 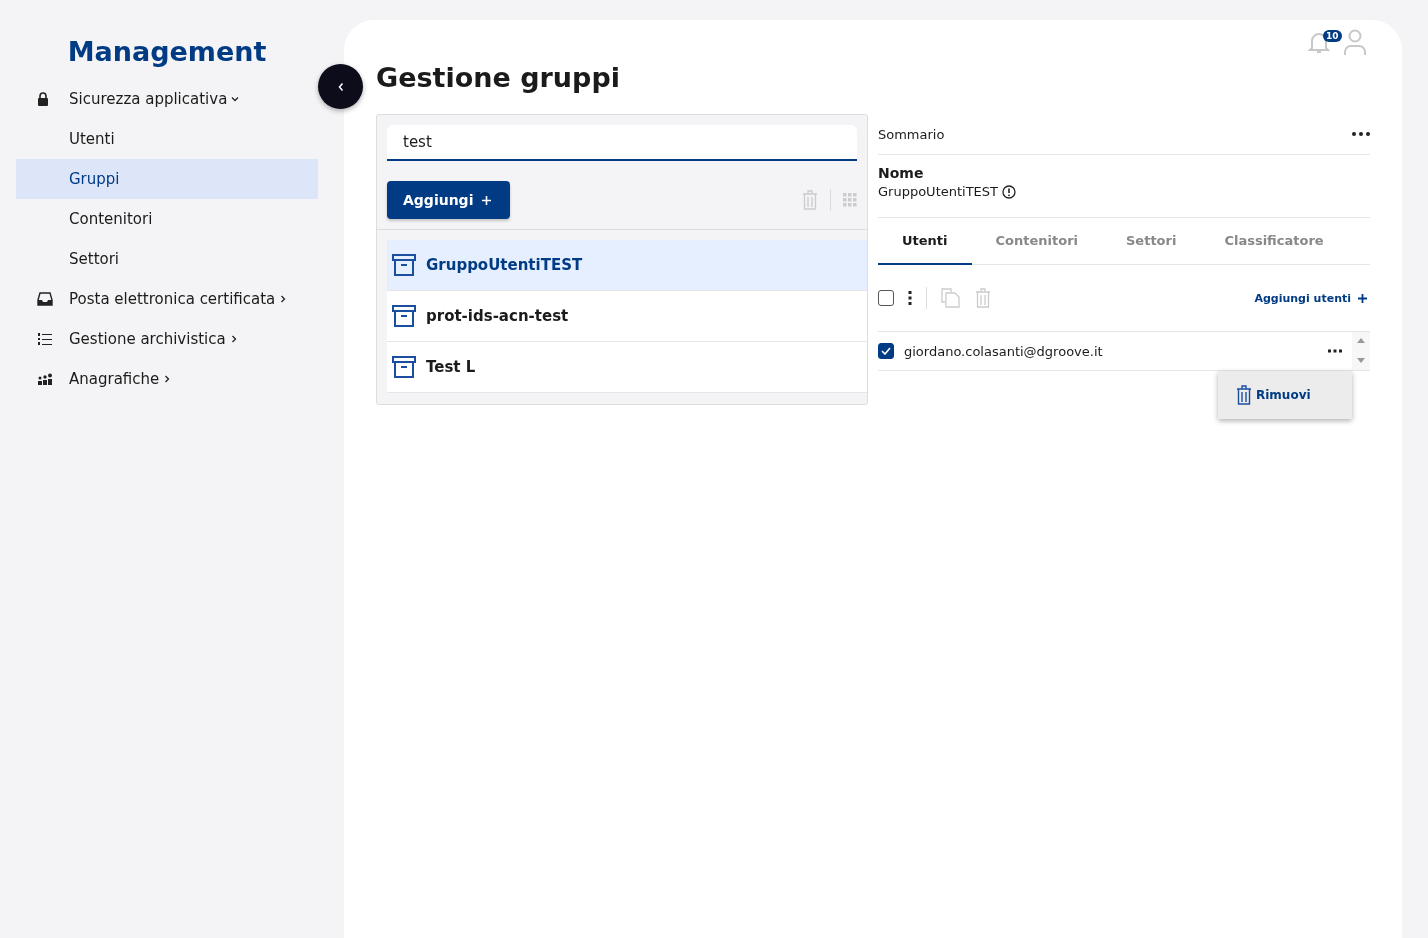 What do you see at coordinates (627, 316) in the screenshot?
I see `group-list-item: prot-ids-acn-test` at bounding box center [627, 316].